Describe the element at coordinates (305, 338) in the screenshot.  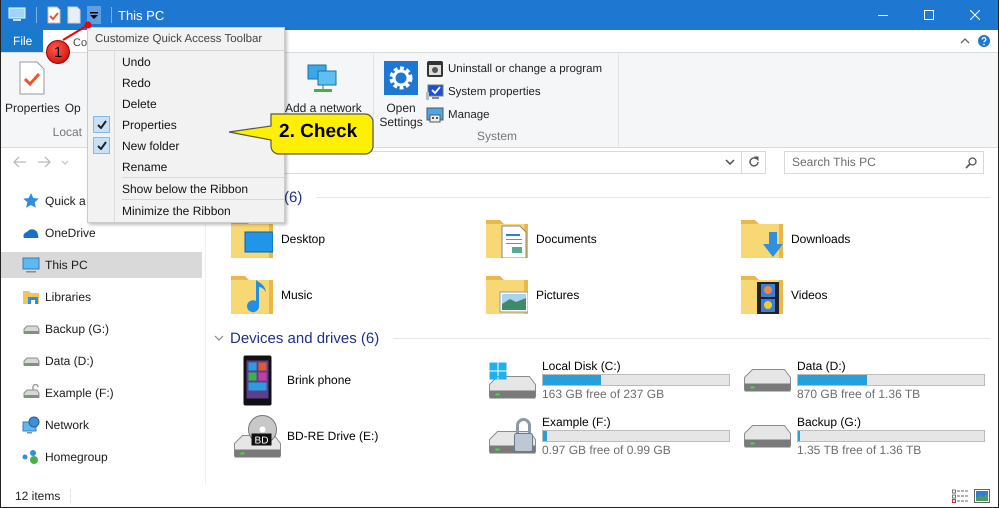
I see `section-heading: Devices and drives (6)` at that location.